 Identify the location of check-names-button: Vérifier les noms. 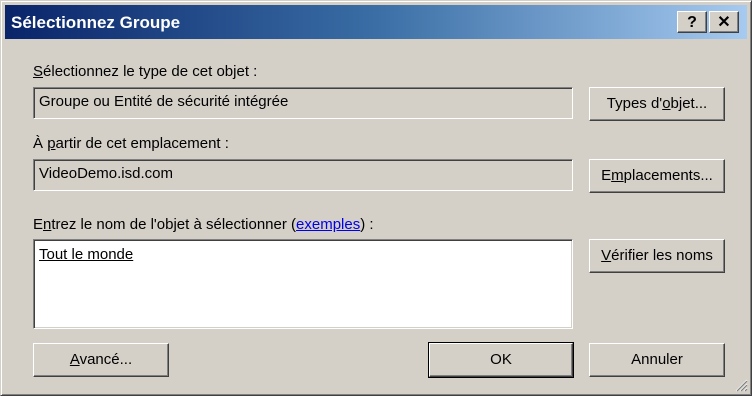
(657, 256).